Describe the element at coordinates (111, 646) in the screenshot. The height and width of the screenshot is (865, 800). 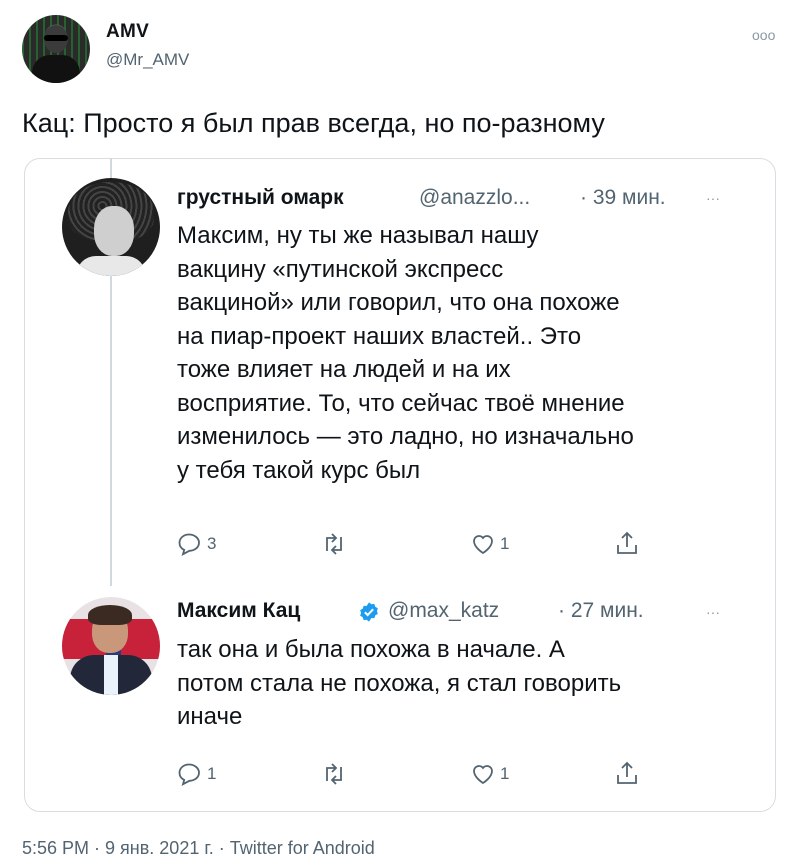
I see `reply2-avatar` at that location.